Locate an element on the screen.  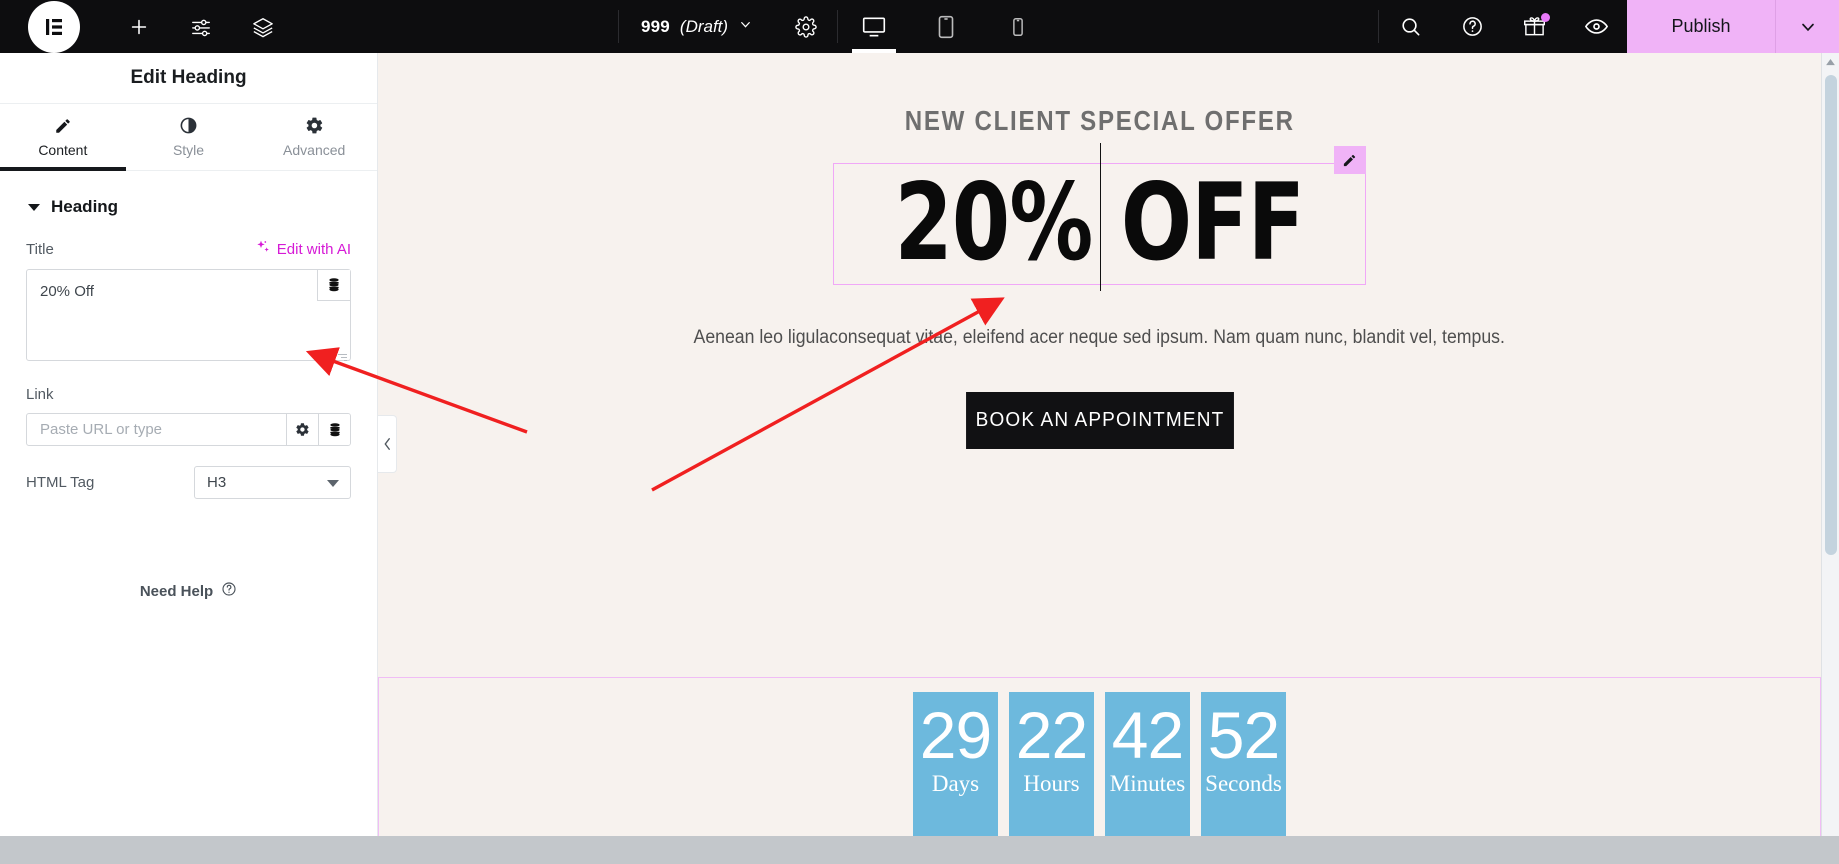
scroll-up-arrow-icon is located at coordinates (1830, 62).